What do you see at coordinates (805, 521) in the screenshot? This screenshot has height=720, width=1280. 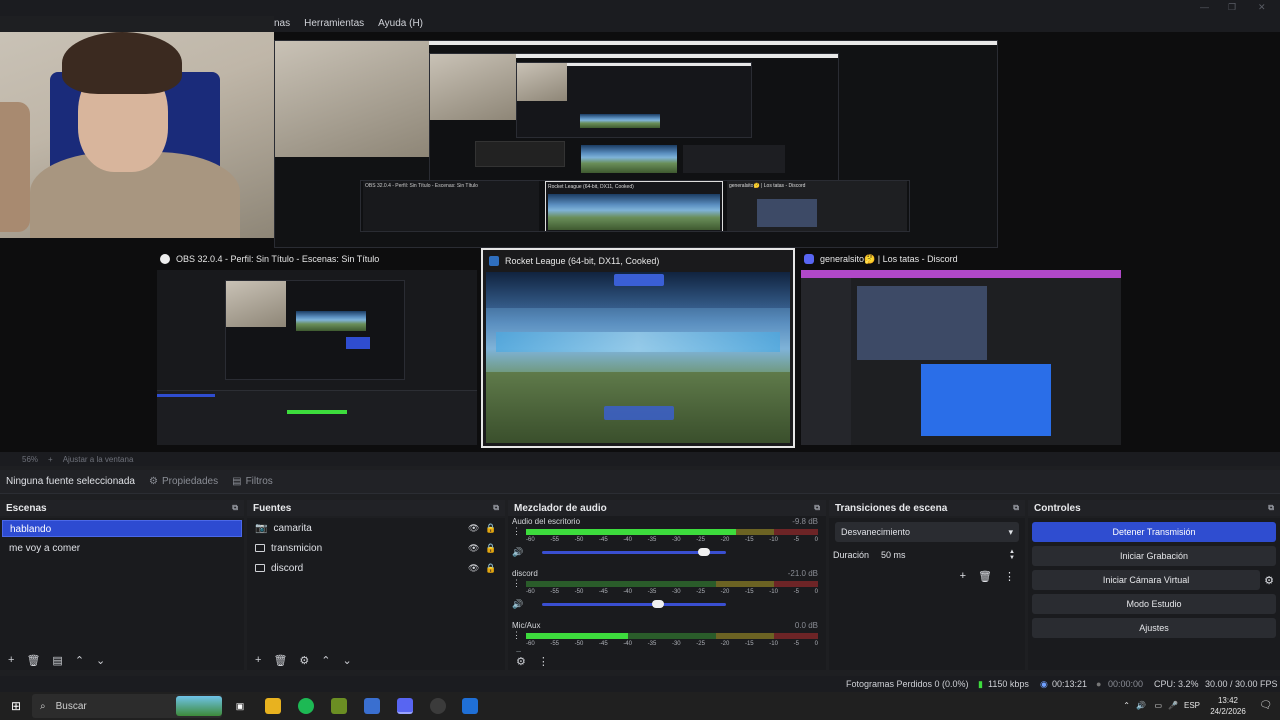 I see `mixer-channel-db: -9.8 dB` at bounding box center [805, 521].